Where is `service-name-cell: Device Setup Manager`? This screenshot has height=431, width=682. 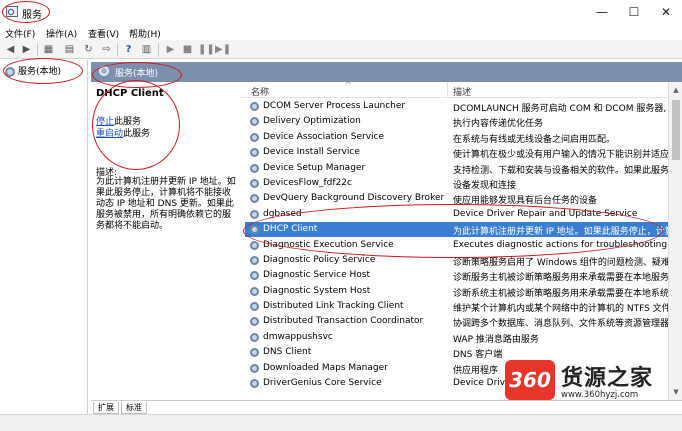 service-name-cell: Device Setup Manager is located at coordinates (314, 167).